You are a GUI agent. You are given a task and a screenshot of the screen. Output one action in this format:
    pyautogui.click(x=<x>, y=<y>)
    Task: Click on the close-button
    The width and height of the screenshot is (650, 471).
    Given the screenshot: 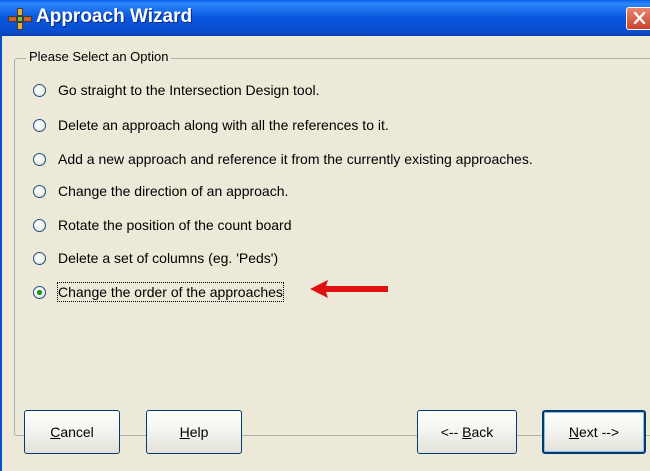 What is the action you would take?
    pyautogui.click(x=638, y=18)
    